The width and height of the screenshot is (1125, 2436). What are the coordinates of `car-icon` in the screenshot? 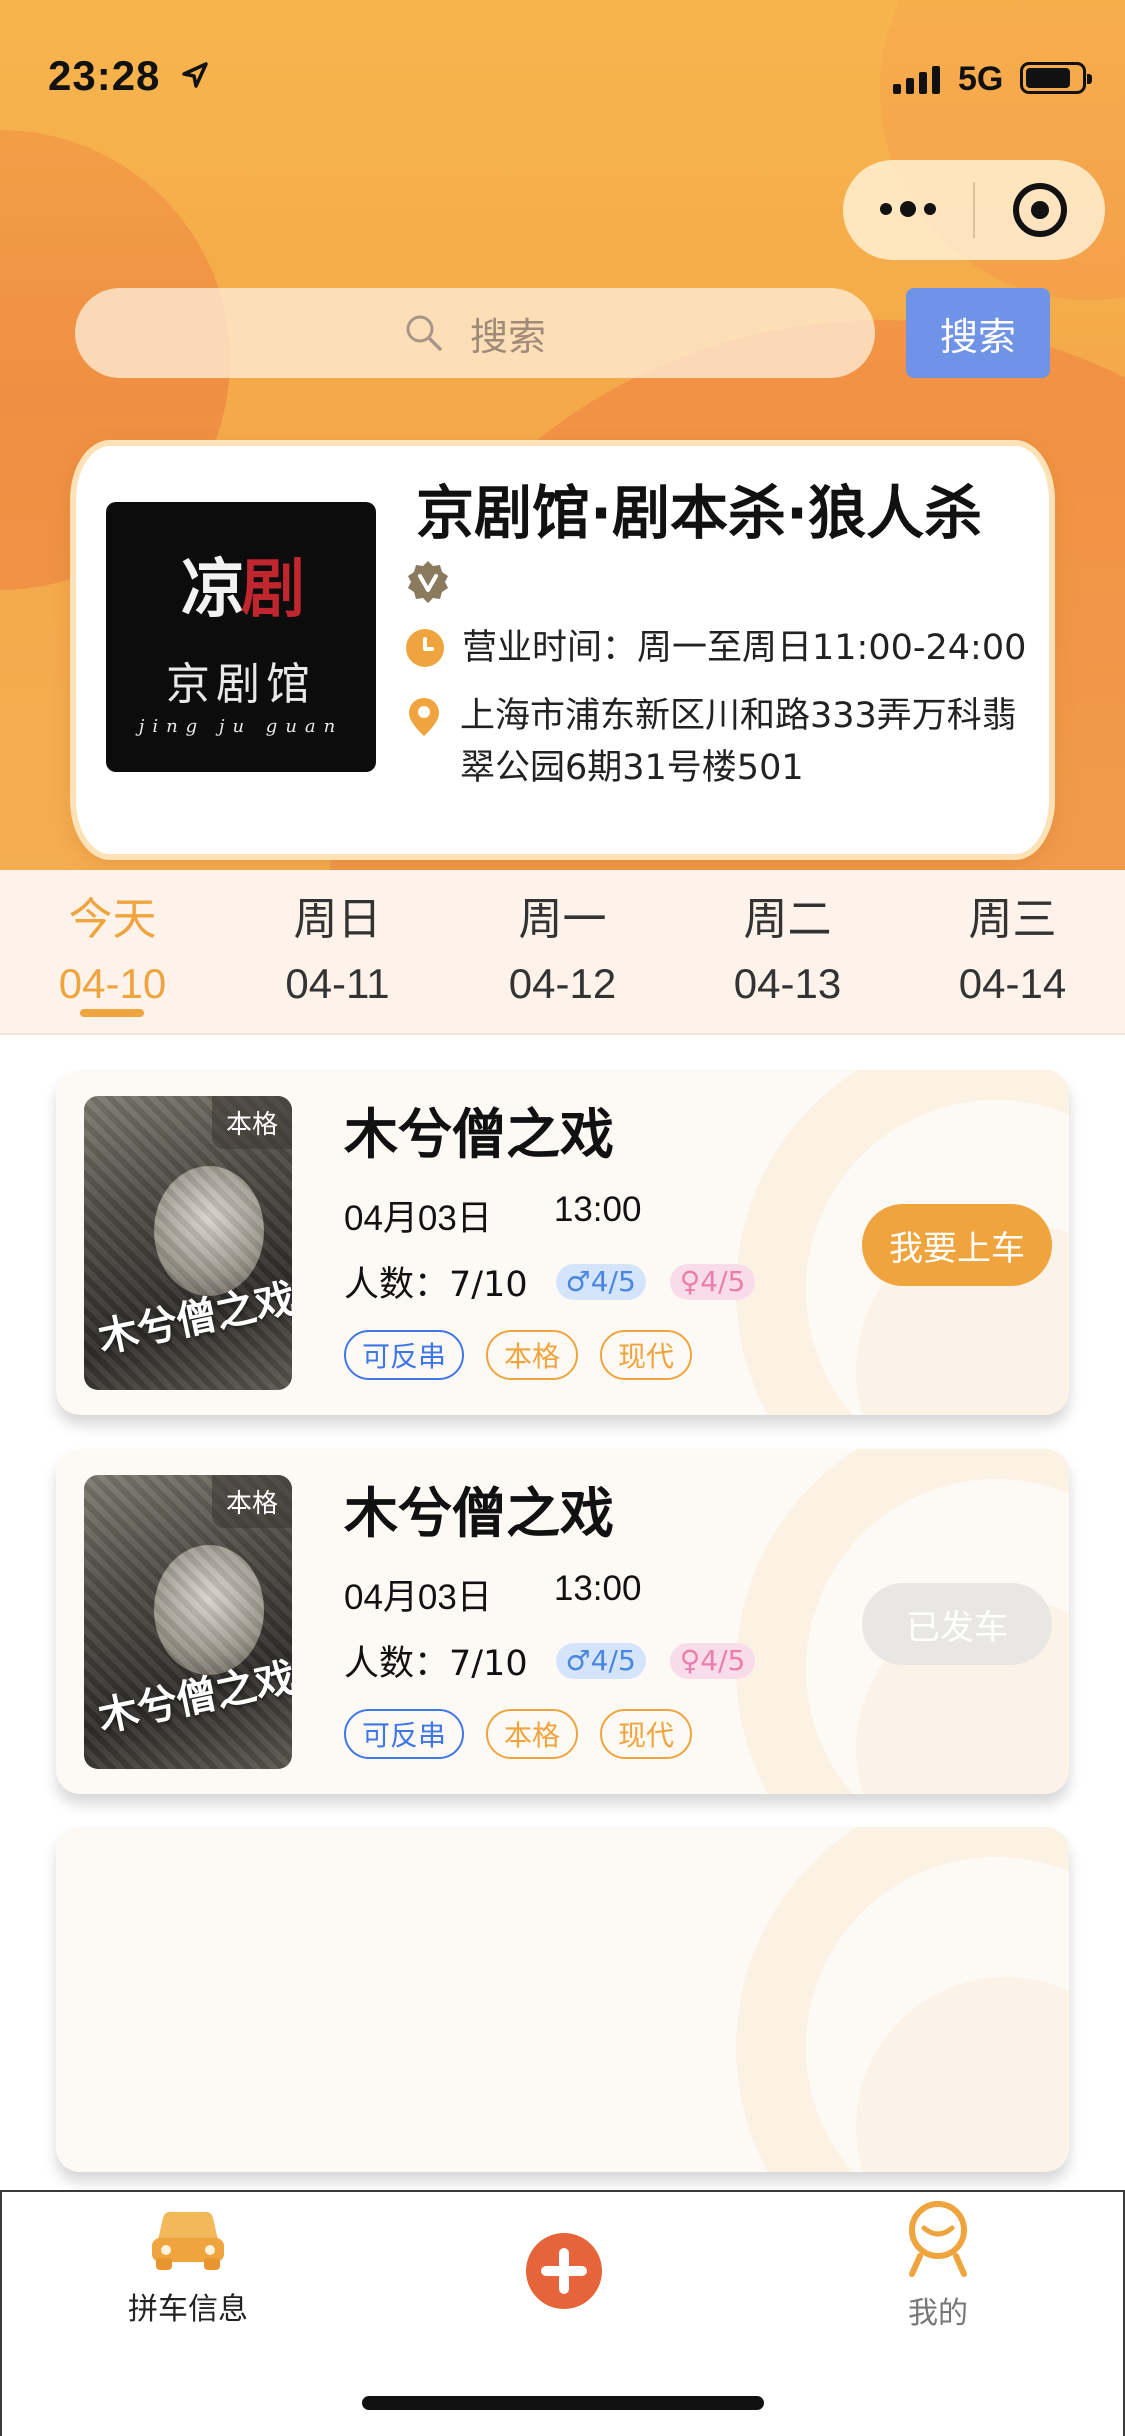 It's located at (188, 2241).